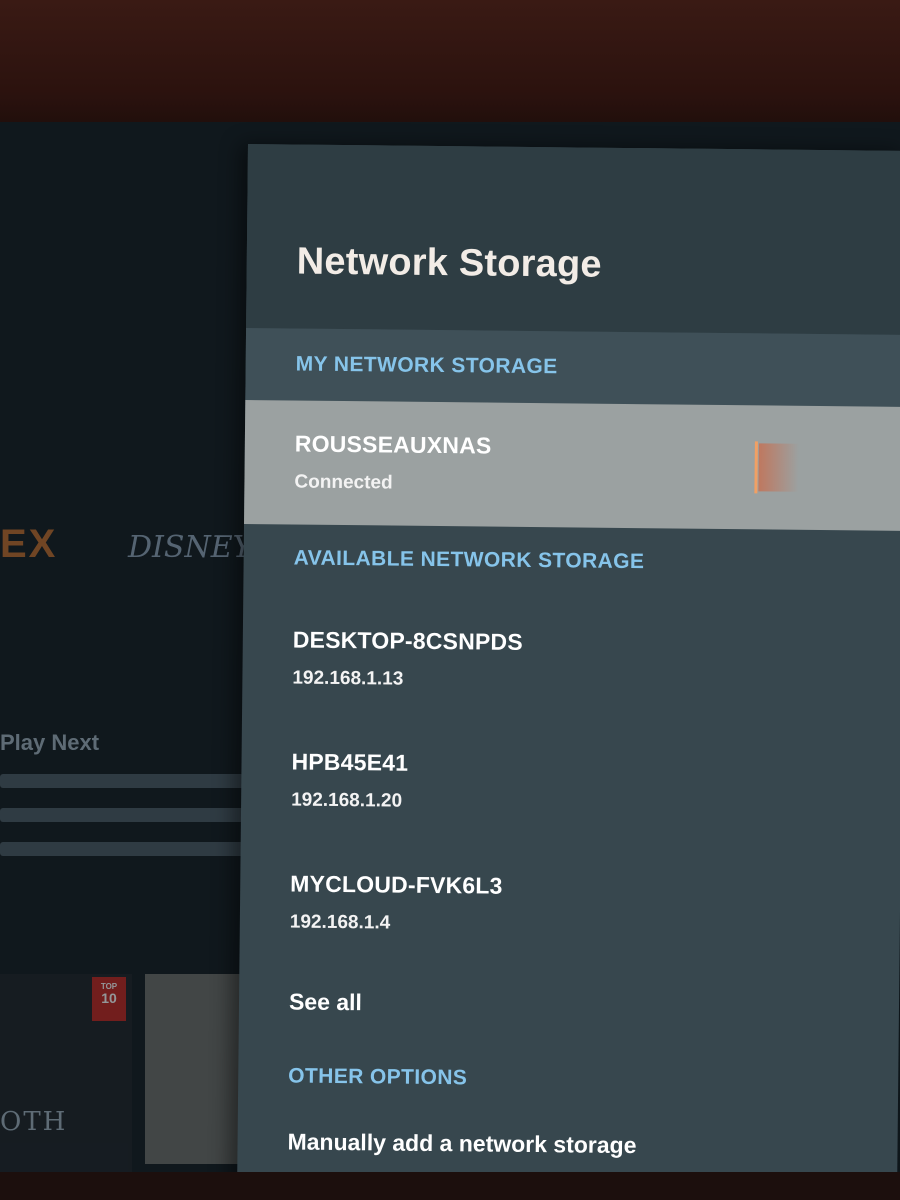 Image resolution: width=900 pixels, height=1200 pixels. Describe the element at coordinates (347, 800) in the screenshot. I see `device-ip: 192.168.1.20` at that location.